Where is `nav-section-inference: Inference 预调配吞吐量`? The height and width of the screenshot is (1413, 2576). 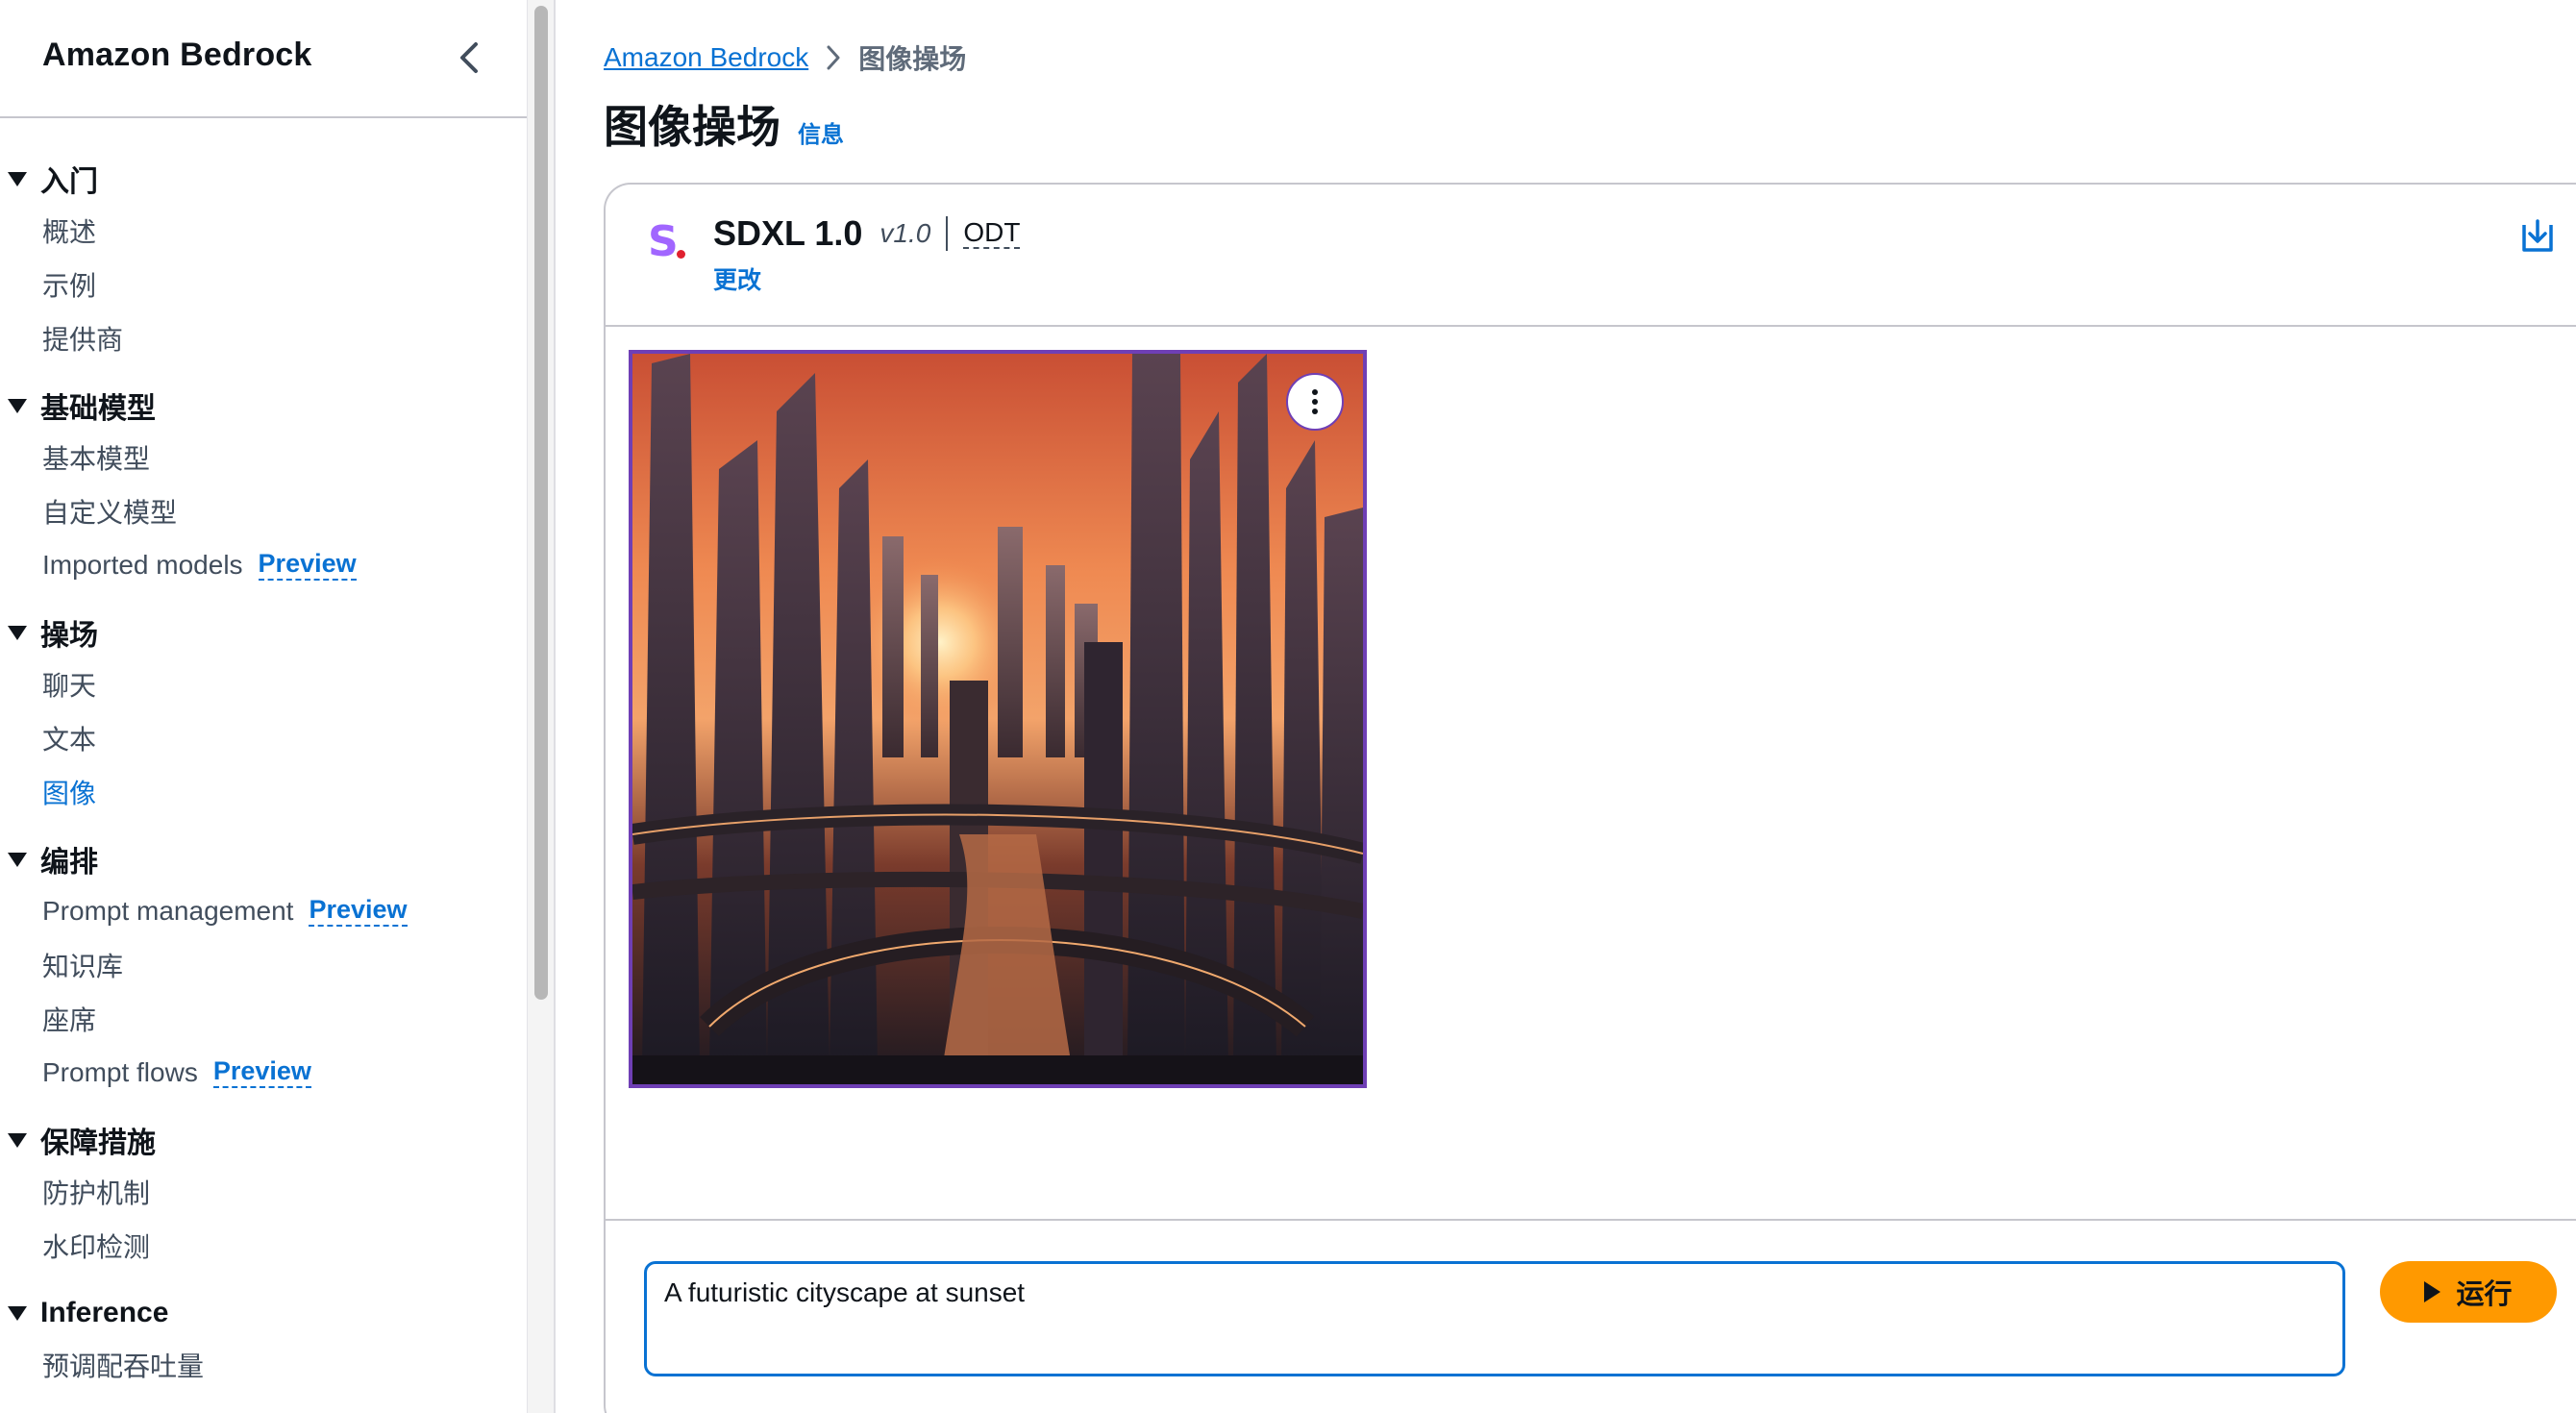 nav-section-inference: Inference 预调配吞吐量 is located at coordinates (263, 1340).